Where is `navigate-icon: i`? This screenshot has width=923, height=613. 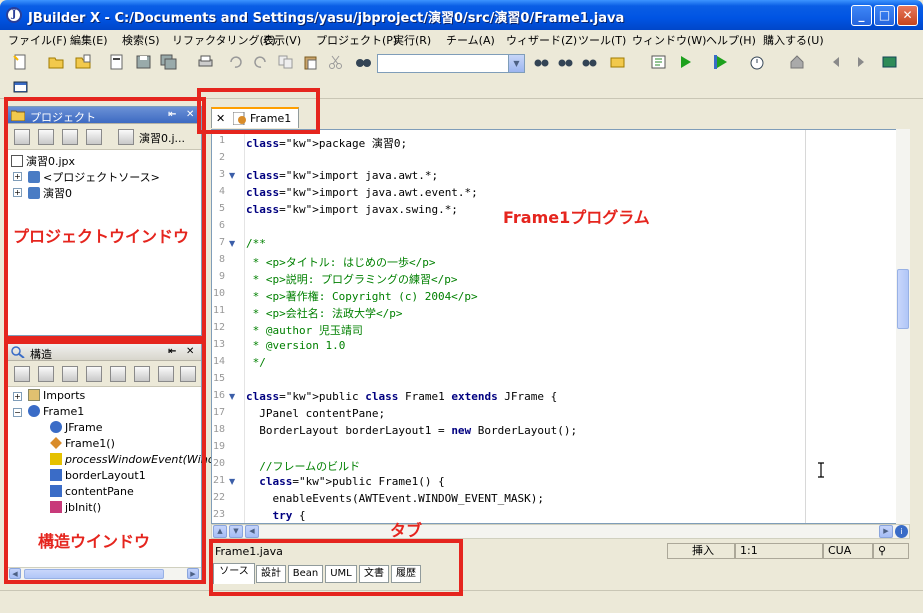
navigate-icon: i is located at coordinates (901, 531).